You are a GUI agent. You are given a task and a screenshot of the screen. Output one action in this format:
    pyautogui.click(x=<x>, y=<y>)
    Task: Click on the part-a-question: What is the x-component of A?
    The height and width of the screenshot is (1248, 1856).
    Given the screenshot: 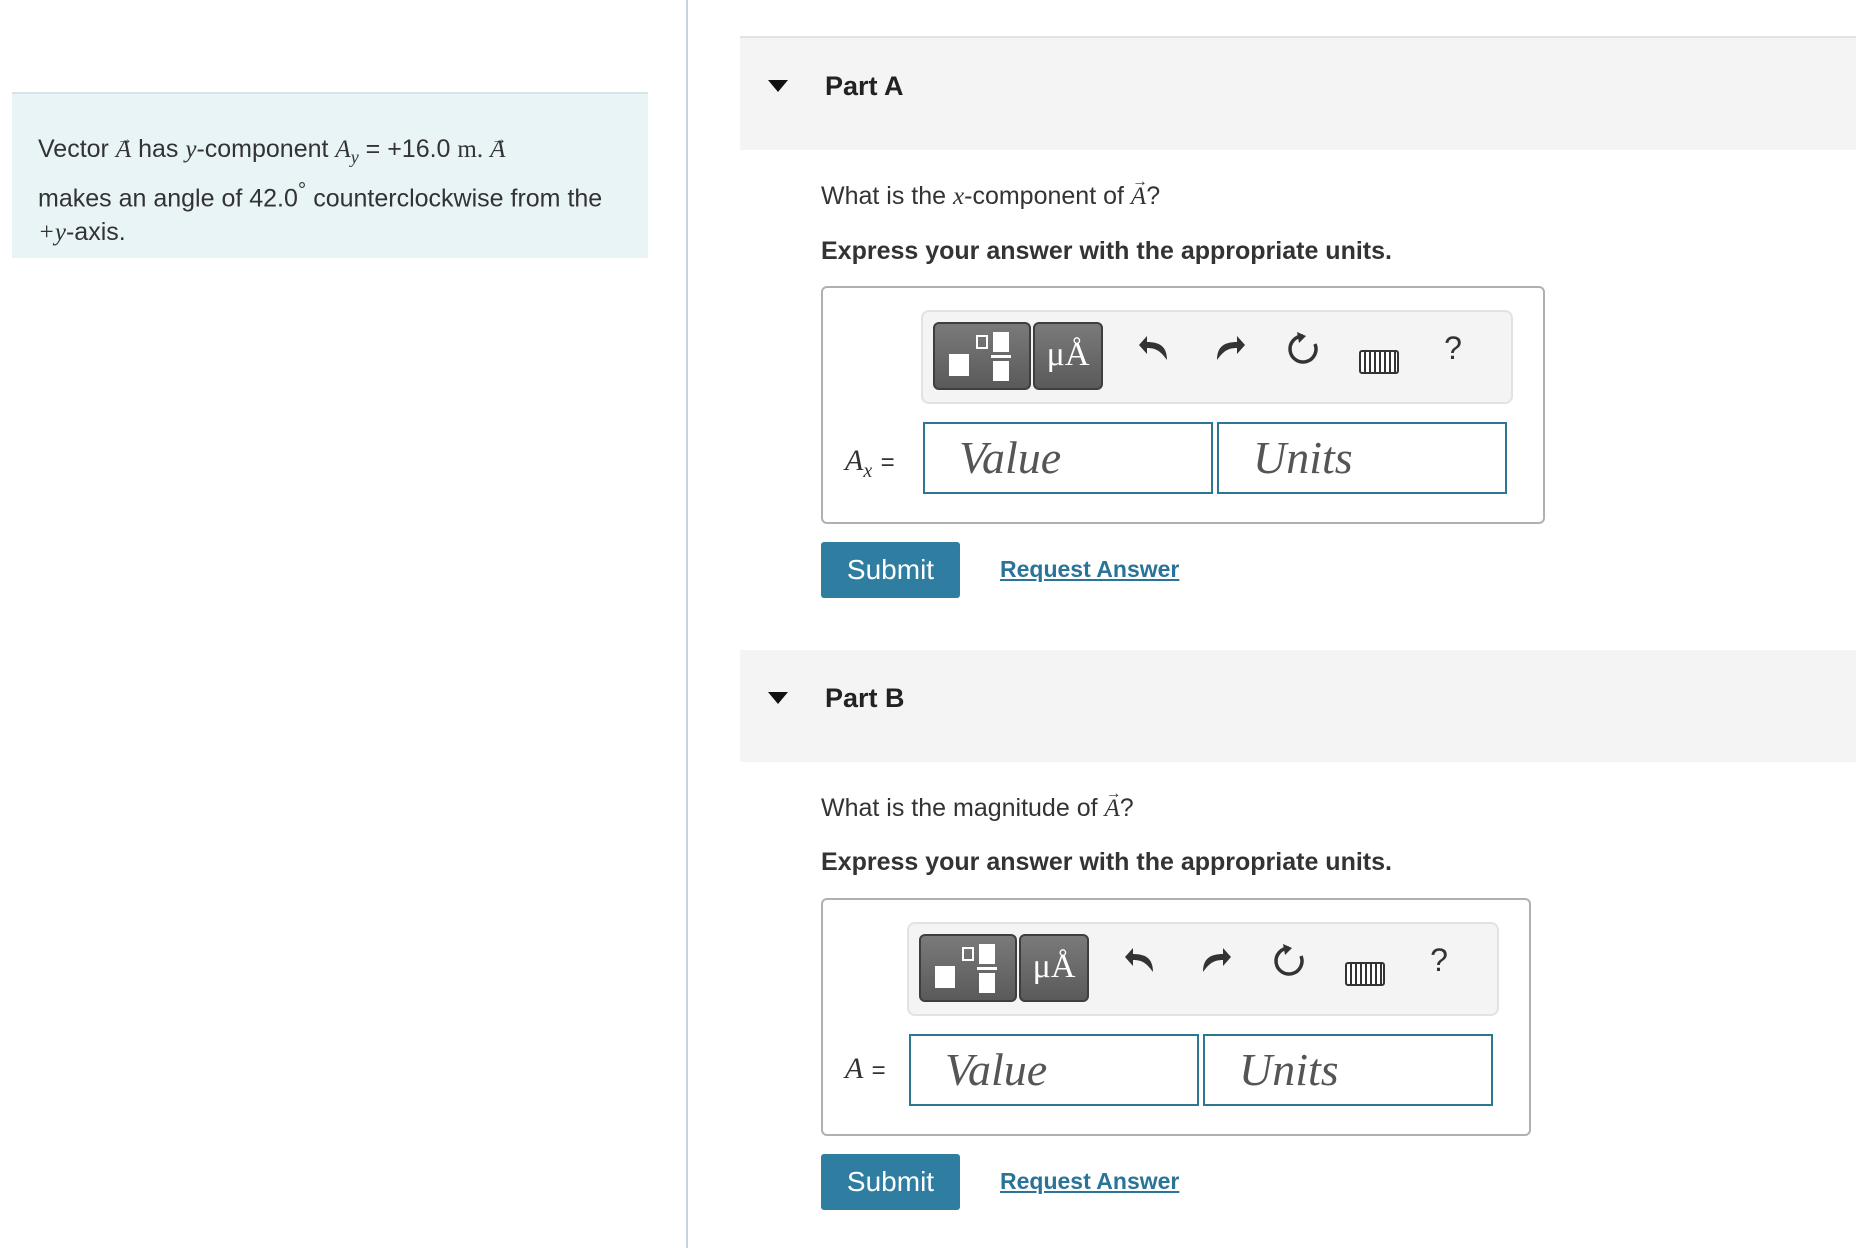 What is the action you would take?
    pyautogui.click(x=990, y=196)
    